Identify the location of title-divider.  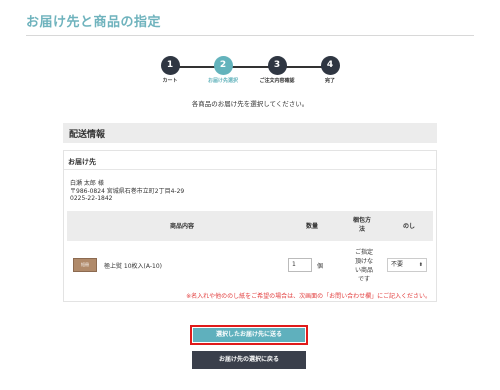
(250, 35).